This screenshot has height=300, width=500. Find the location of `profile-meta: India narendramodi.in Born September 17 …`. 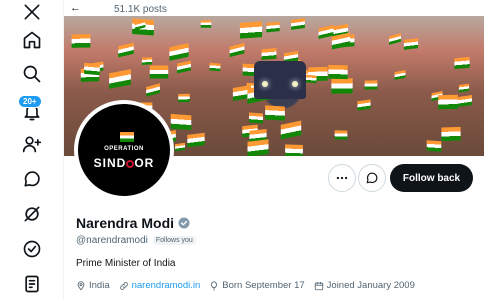

profile-meta: India narendramodi.in Born September 17 … is located at coordinates (250, 285).